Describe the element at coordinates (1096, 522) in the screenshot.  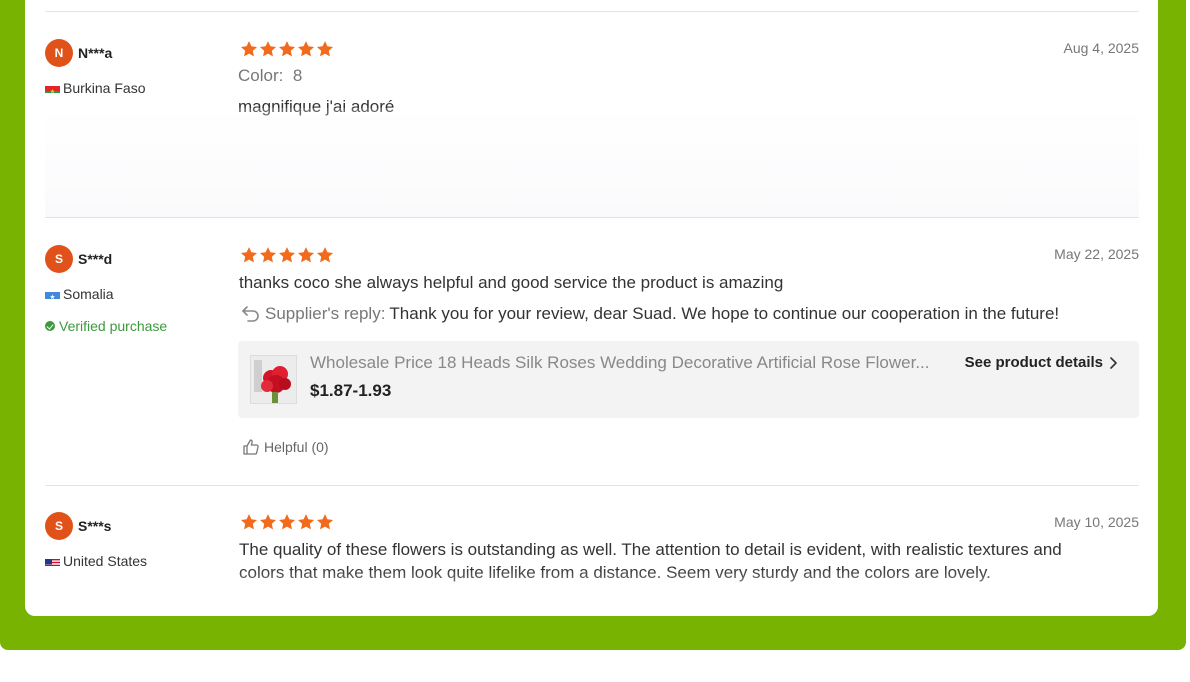
I see `review-date: May 10, 2025` at that location.